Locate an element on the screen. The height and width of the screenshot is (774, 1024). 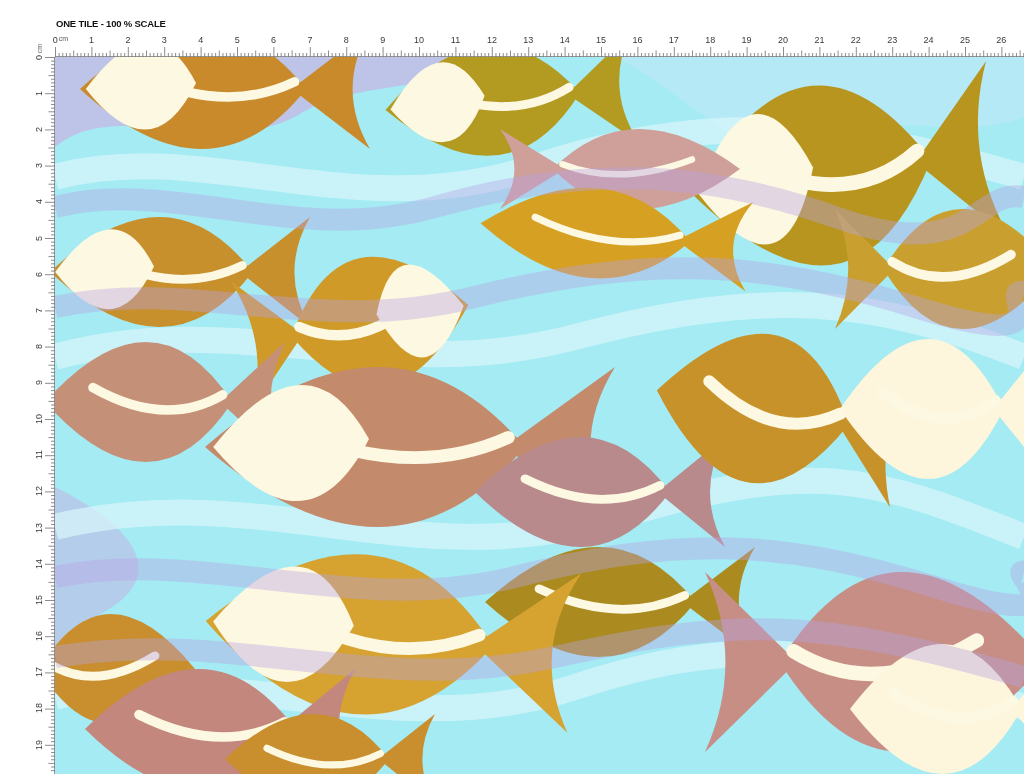
ruler-number: 26 is located at coordinates (1001, 40).